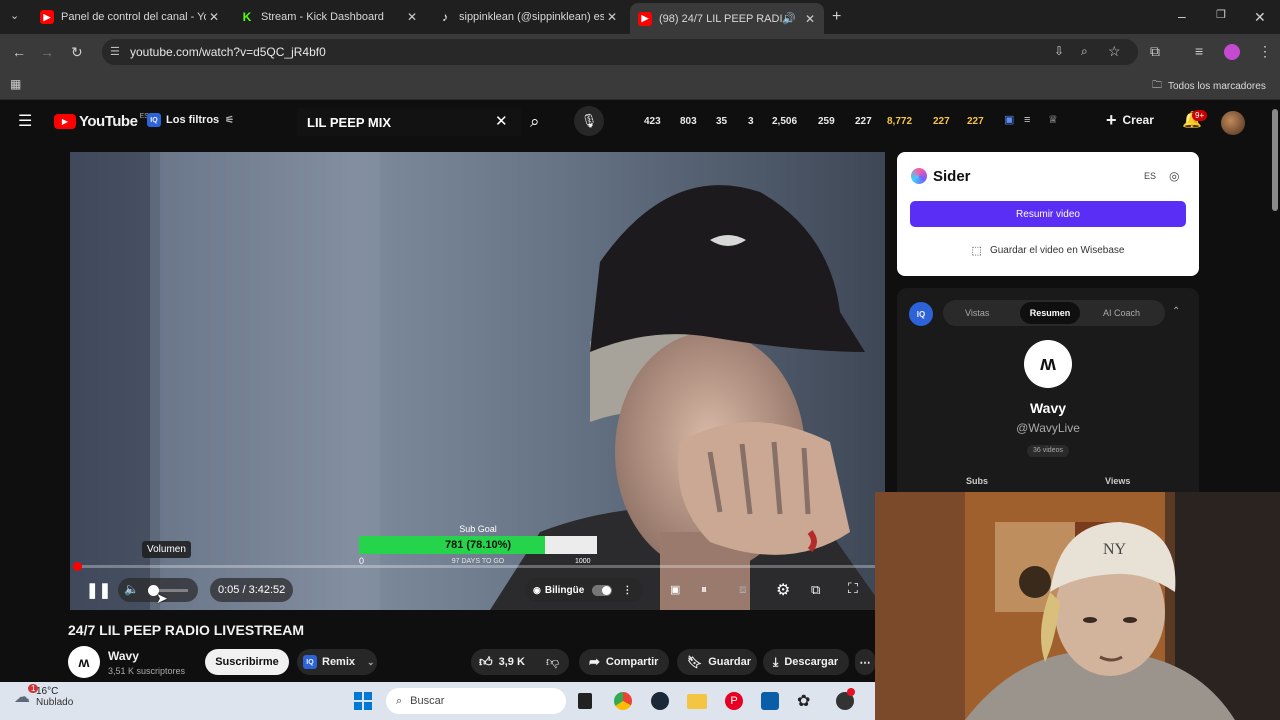  What do you see at coordinates (115, 51) in the screenshot?
I see `site-info-icon: ☰` at bounding box center [115, 51].